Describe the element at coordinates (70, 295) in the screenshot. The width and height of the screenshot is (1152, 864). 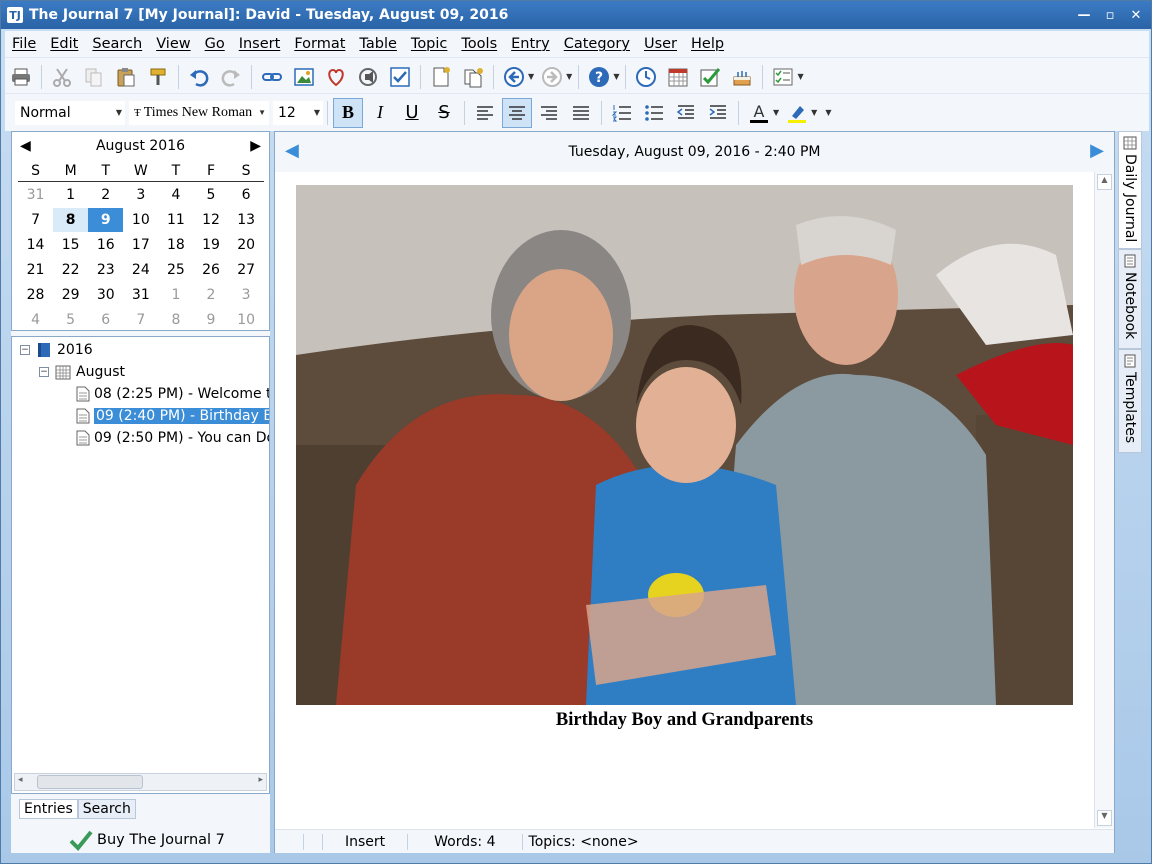
I see `calendar-day: 29` at that location.